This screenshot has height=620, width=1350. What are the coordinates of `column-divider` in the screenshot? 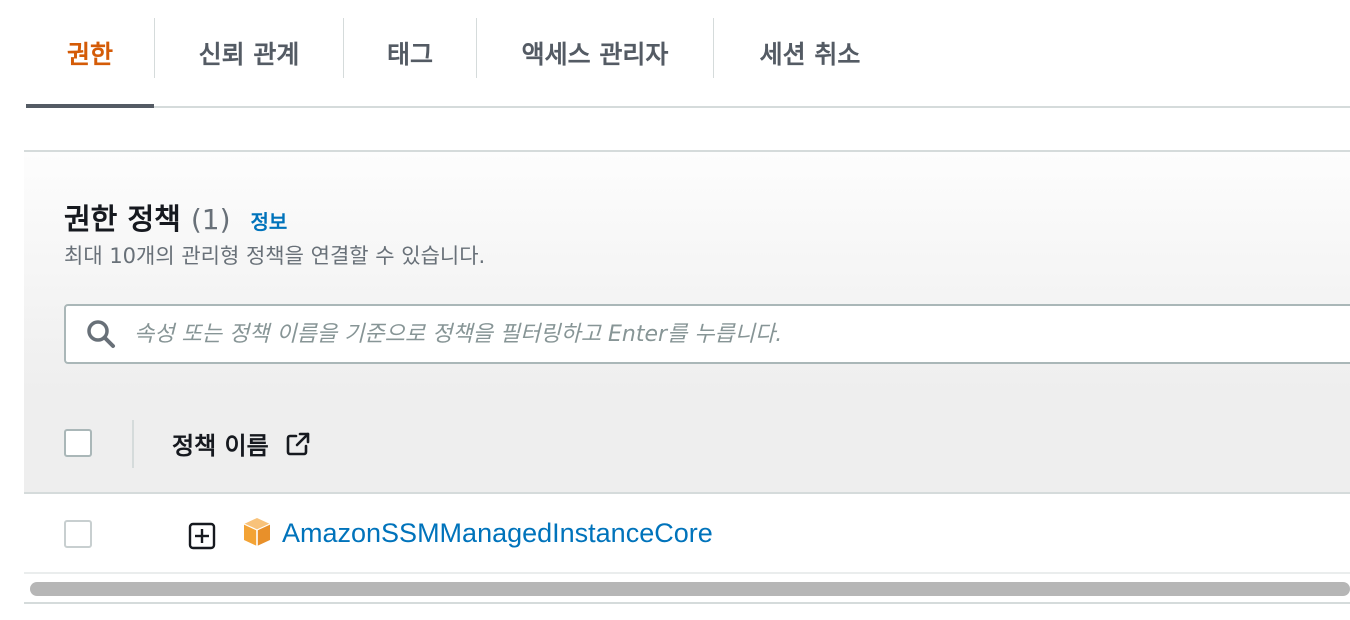 It's located at (133, 444).